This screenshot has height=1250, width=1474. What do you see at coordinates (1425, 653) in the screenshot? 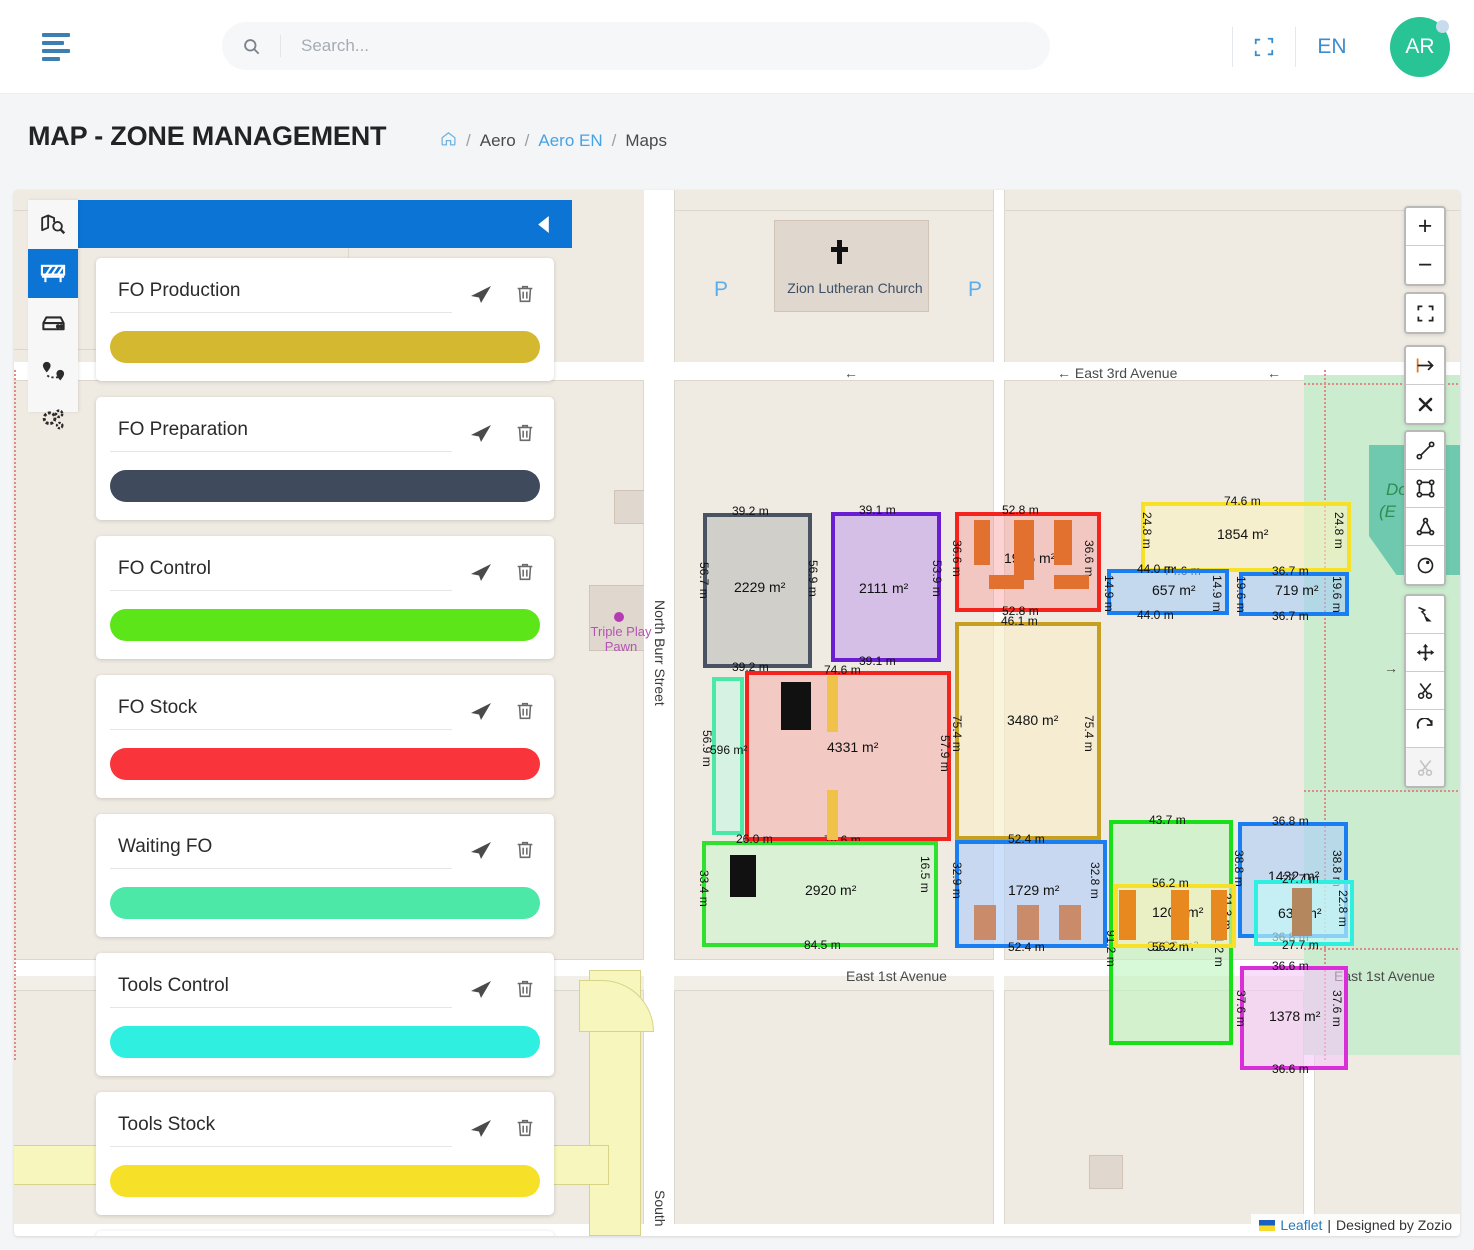
I see `drag-shape-button` at bounding box center [1425, 653].